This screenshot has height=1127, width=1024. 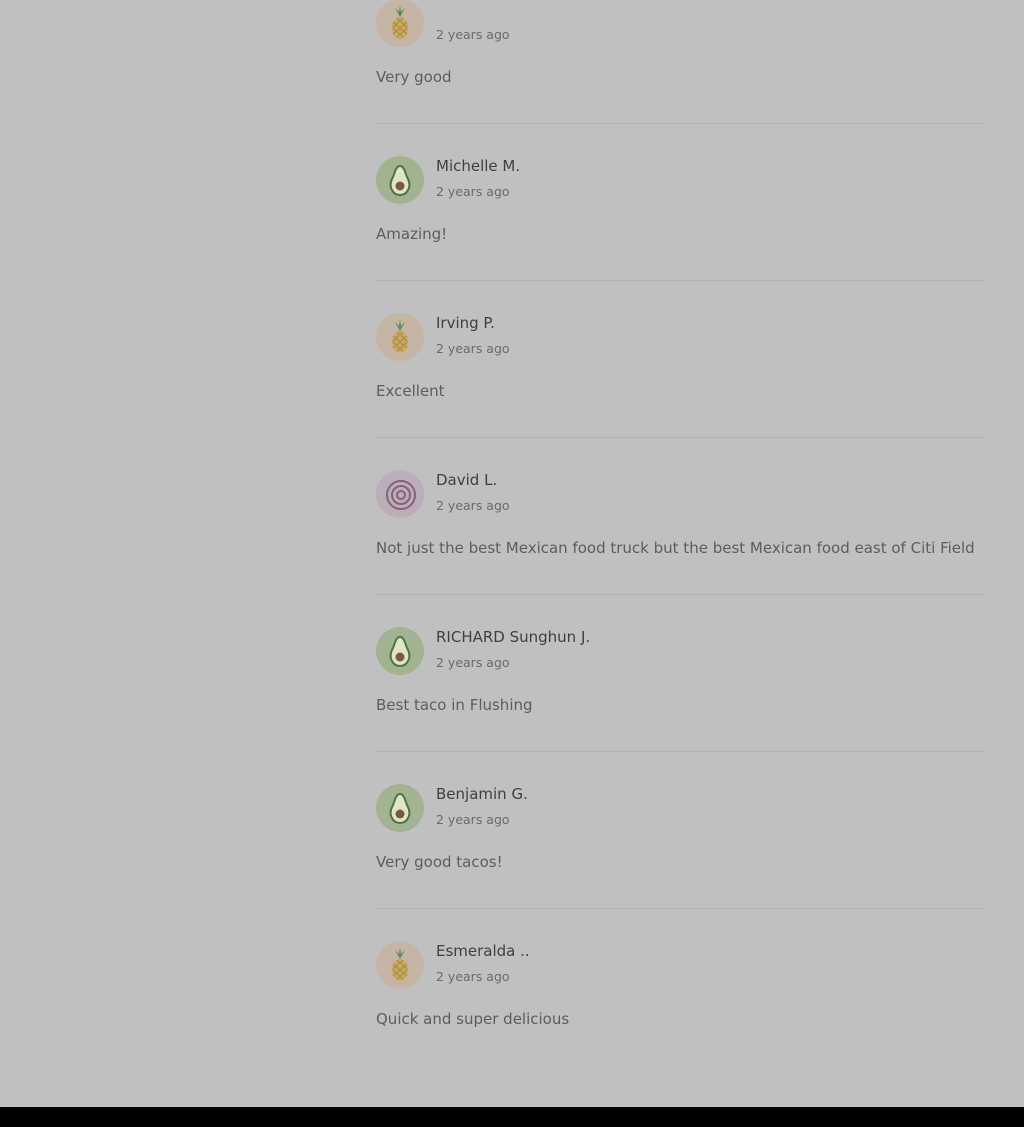 What do you see at coordinates (680, 359) in the screenshot?
I see `review-item: Irving P. 2 years ago Excellent` at bounding box center [680, 359].